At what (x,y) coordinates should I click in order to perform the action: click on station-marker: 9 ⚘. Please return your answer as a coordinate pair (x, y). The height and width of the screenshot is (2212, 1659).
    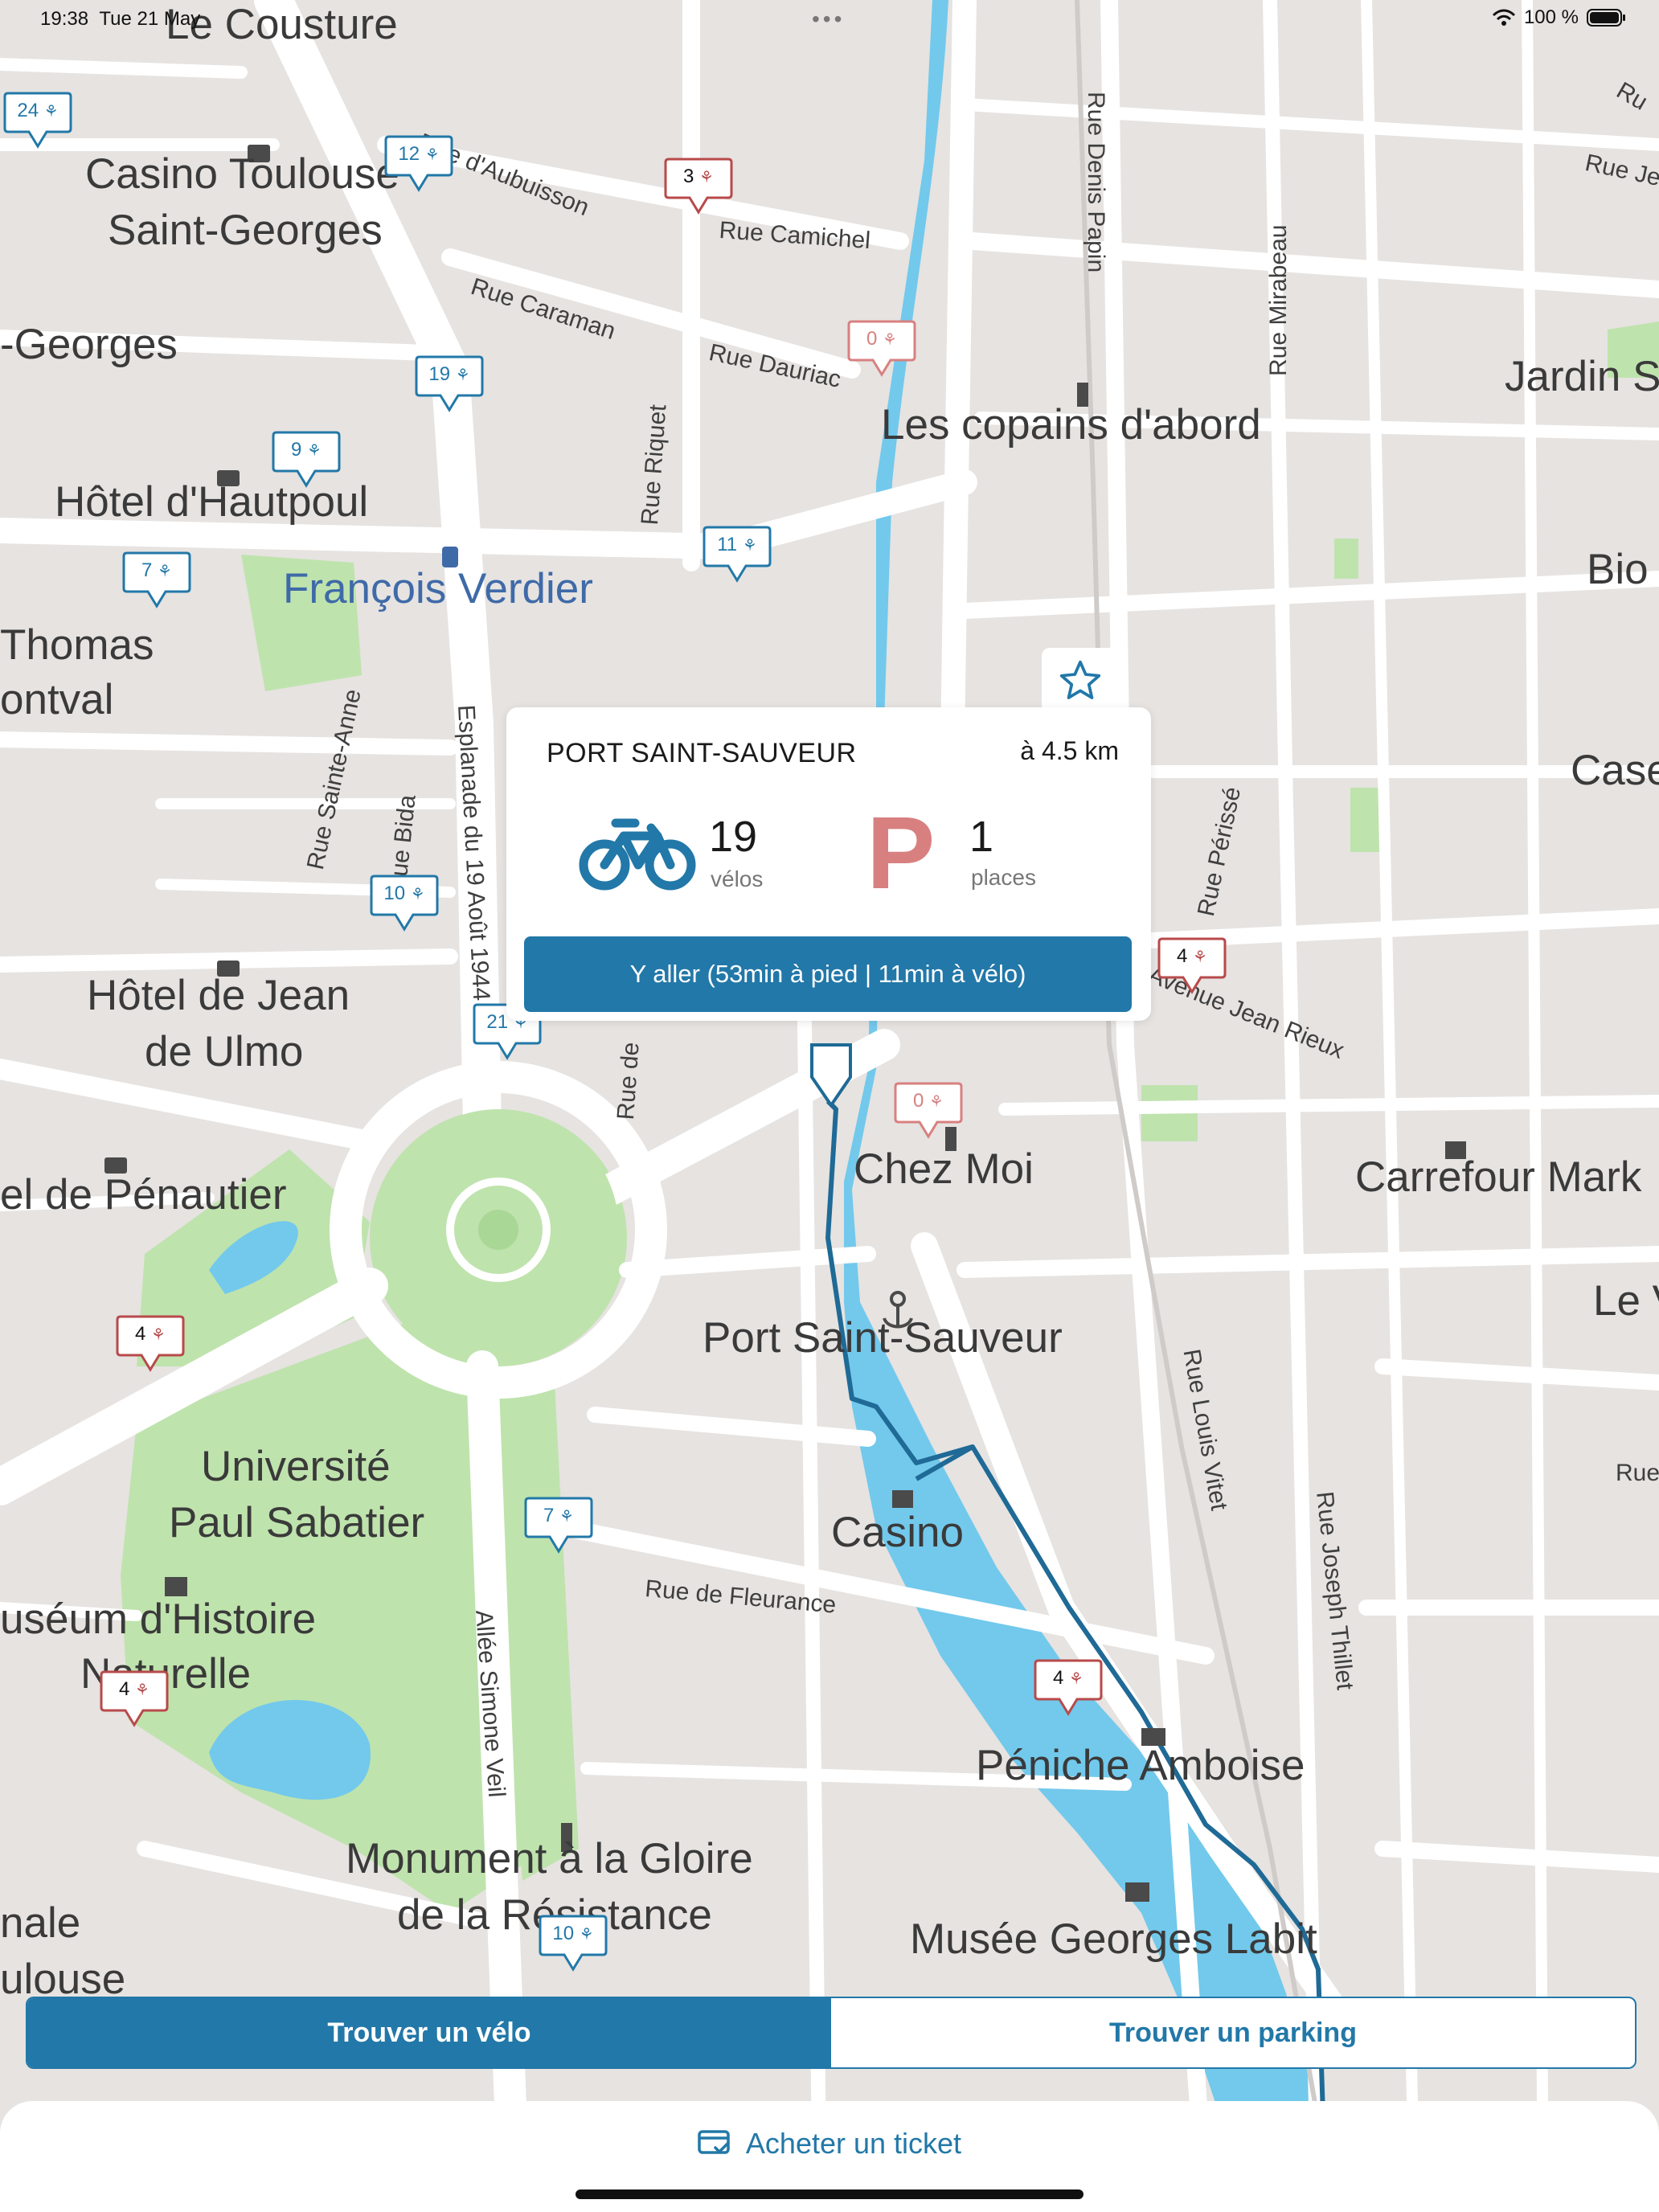
    Looking at the image, I should click on (306, 460).